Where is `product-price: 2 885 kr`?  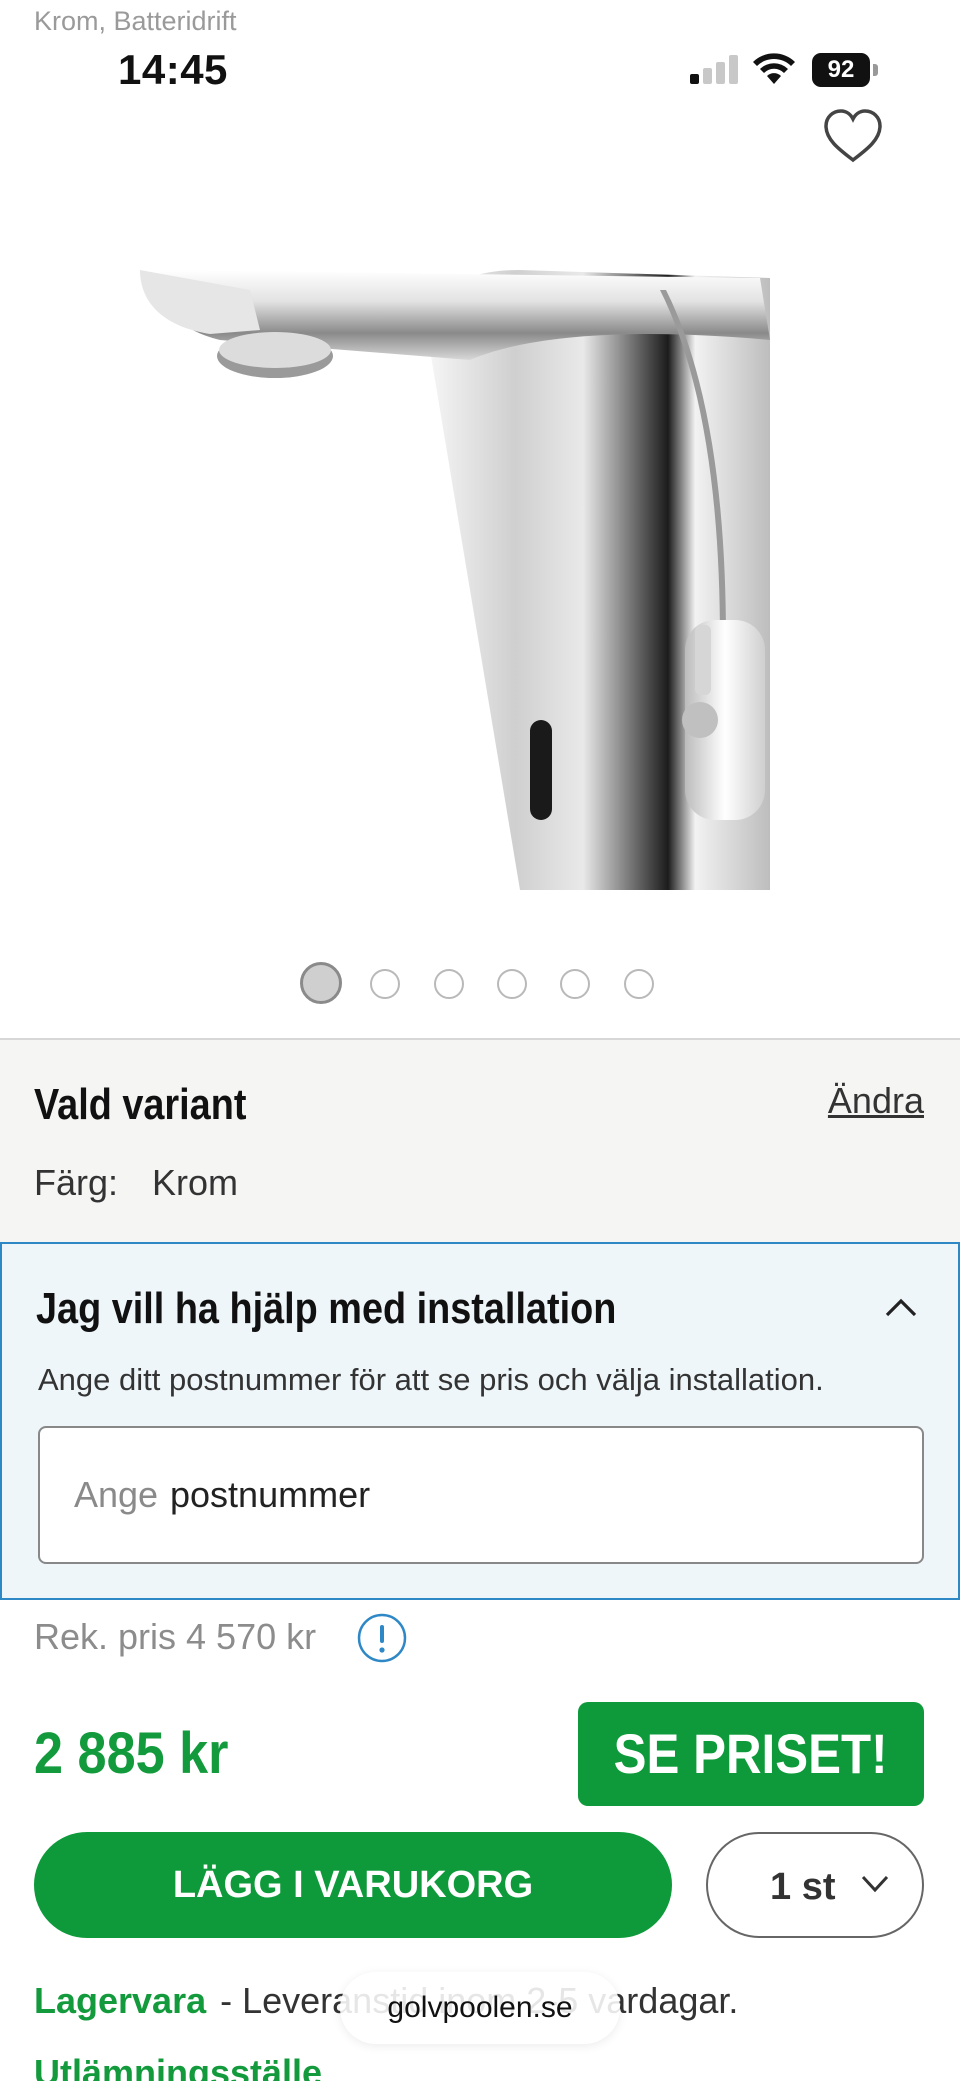 product-price: 2 885 kr is located at coordinates (131, 1753).